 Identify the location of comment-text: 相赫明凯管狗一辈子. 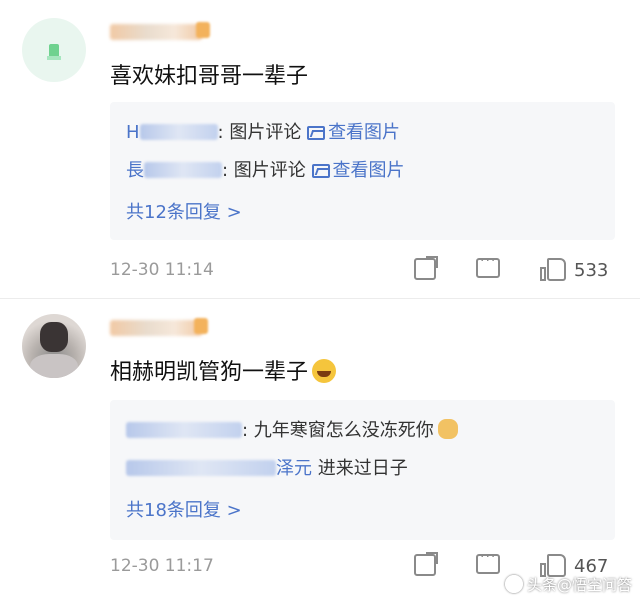
(223, 370).